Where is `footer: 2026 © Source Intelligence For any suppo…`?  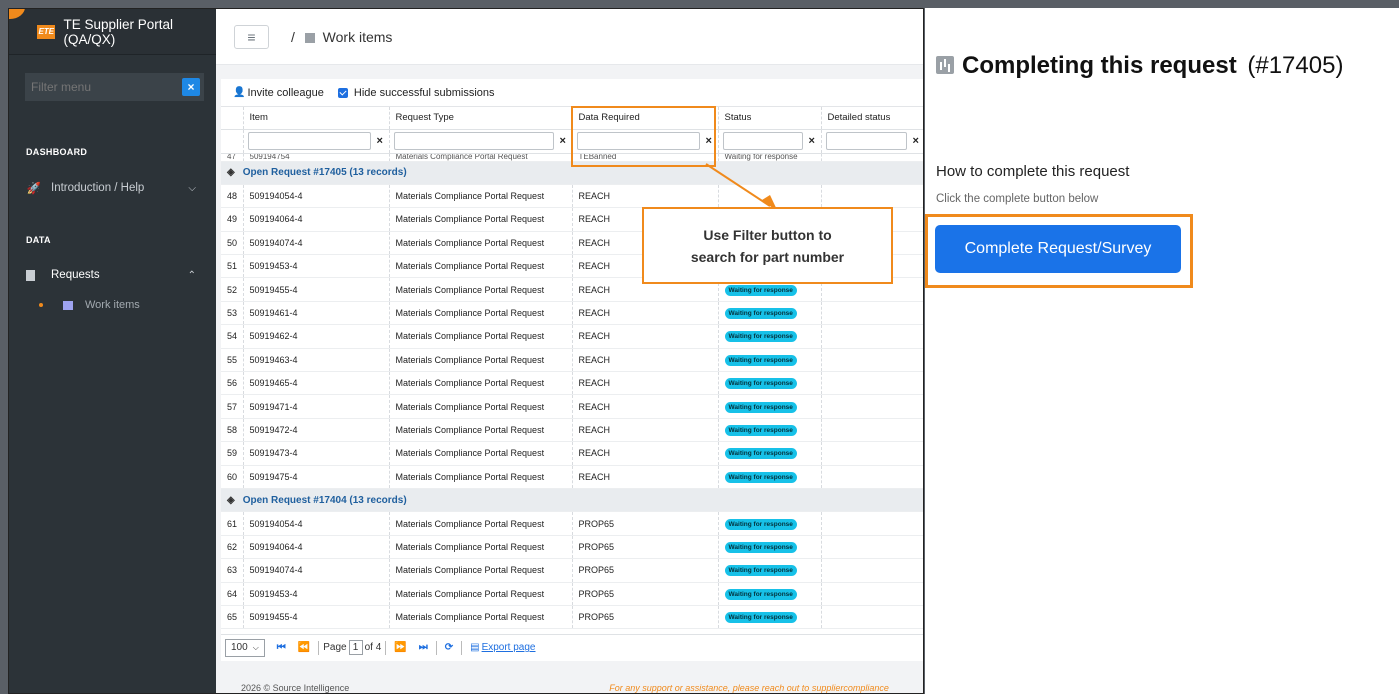
footer: 2026 © Source Intelligence For any suppo… is located at coordinates (569, 687).